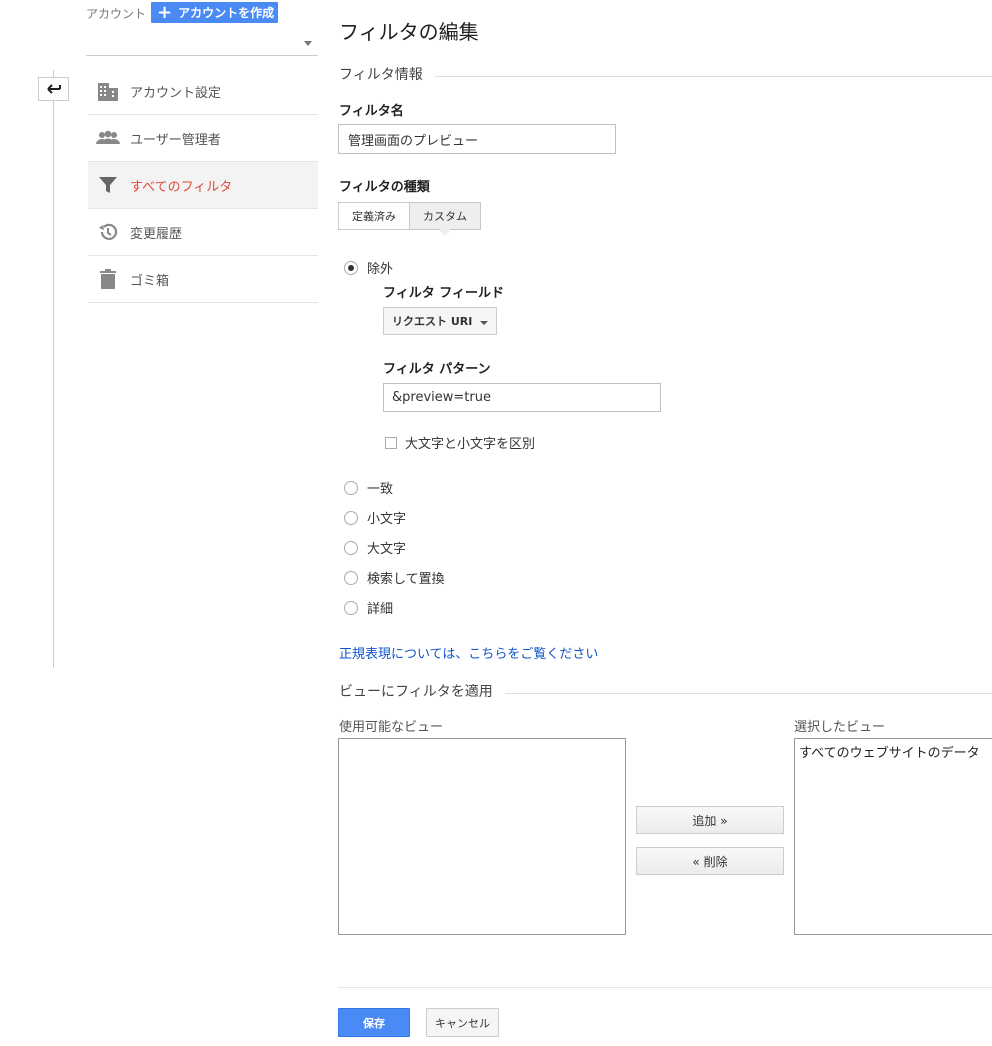  I want to click on trash-icon, so click(108, 279).